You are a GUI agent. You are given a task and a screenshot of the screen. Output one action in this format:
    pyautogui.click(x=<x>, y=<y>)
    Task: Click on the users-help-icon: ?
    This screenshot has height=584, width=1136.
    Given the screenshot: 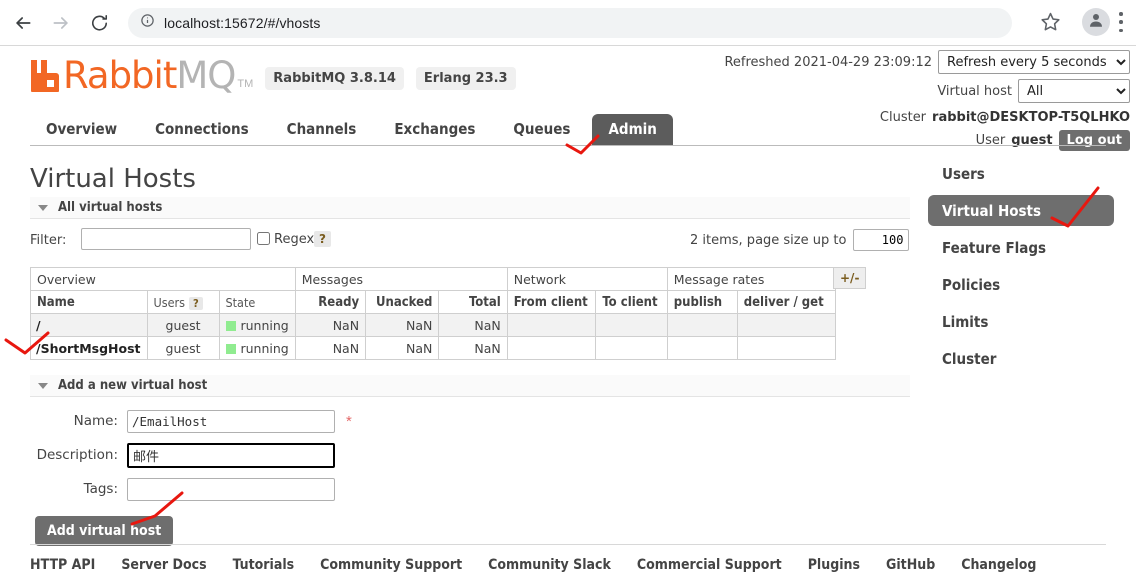 What is the action you would take?
    pyautogui.click(x=196, y=303)
    